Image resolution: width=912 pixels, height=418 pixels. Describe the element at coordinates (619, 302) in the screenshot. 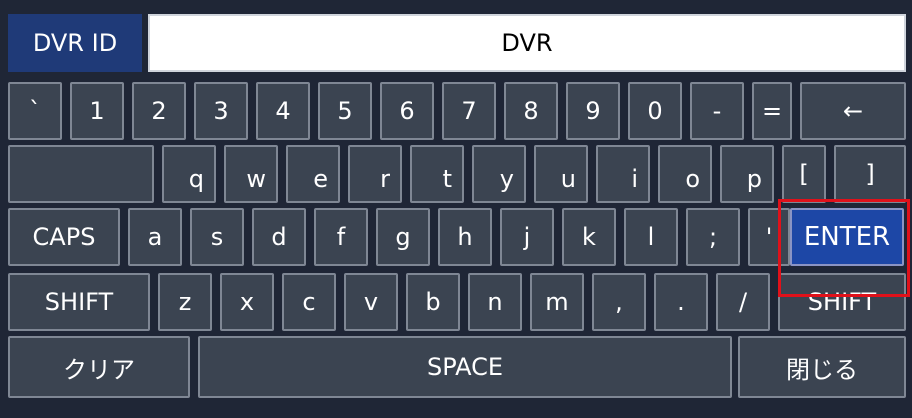

I see `key-comma: ,` at that location.